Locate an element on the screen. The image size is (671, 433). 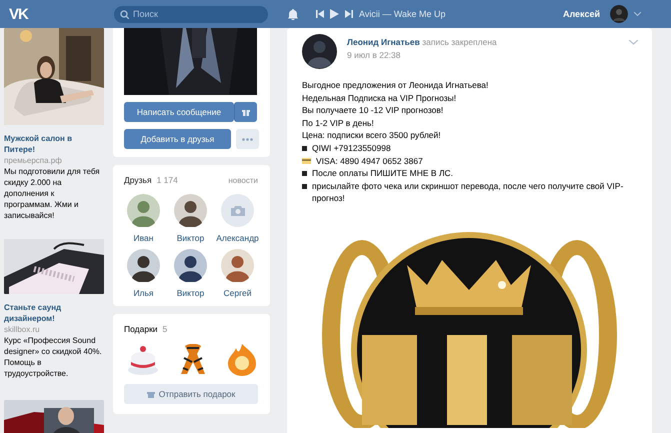
more-button is located at coordinates (247, 139).